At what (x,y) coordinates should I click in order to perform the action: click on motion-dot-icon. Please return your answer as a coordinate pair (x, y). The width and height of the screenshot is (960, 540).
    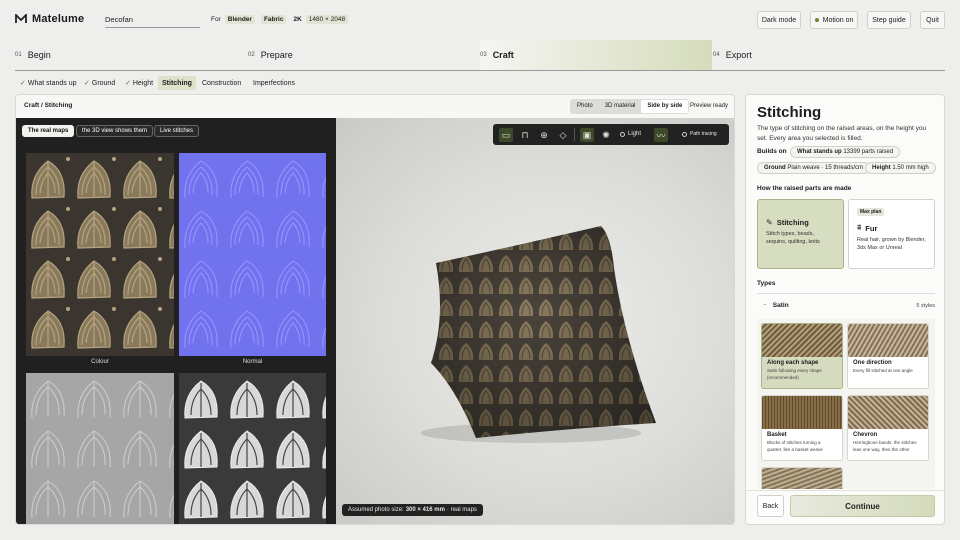
    Looking at the image, I should click on (816, 20).